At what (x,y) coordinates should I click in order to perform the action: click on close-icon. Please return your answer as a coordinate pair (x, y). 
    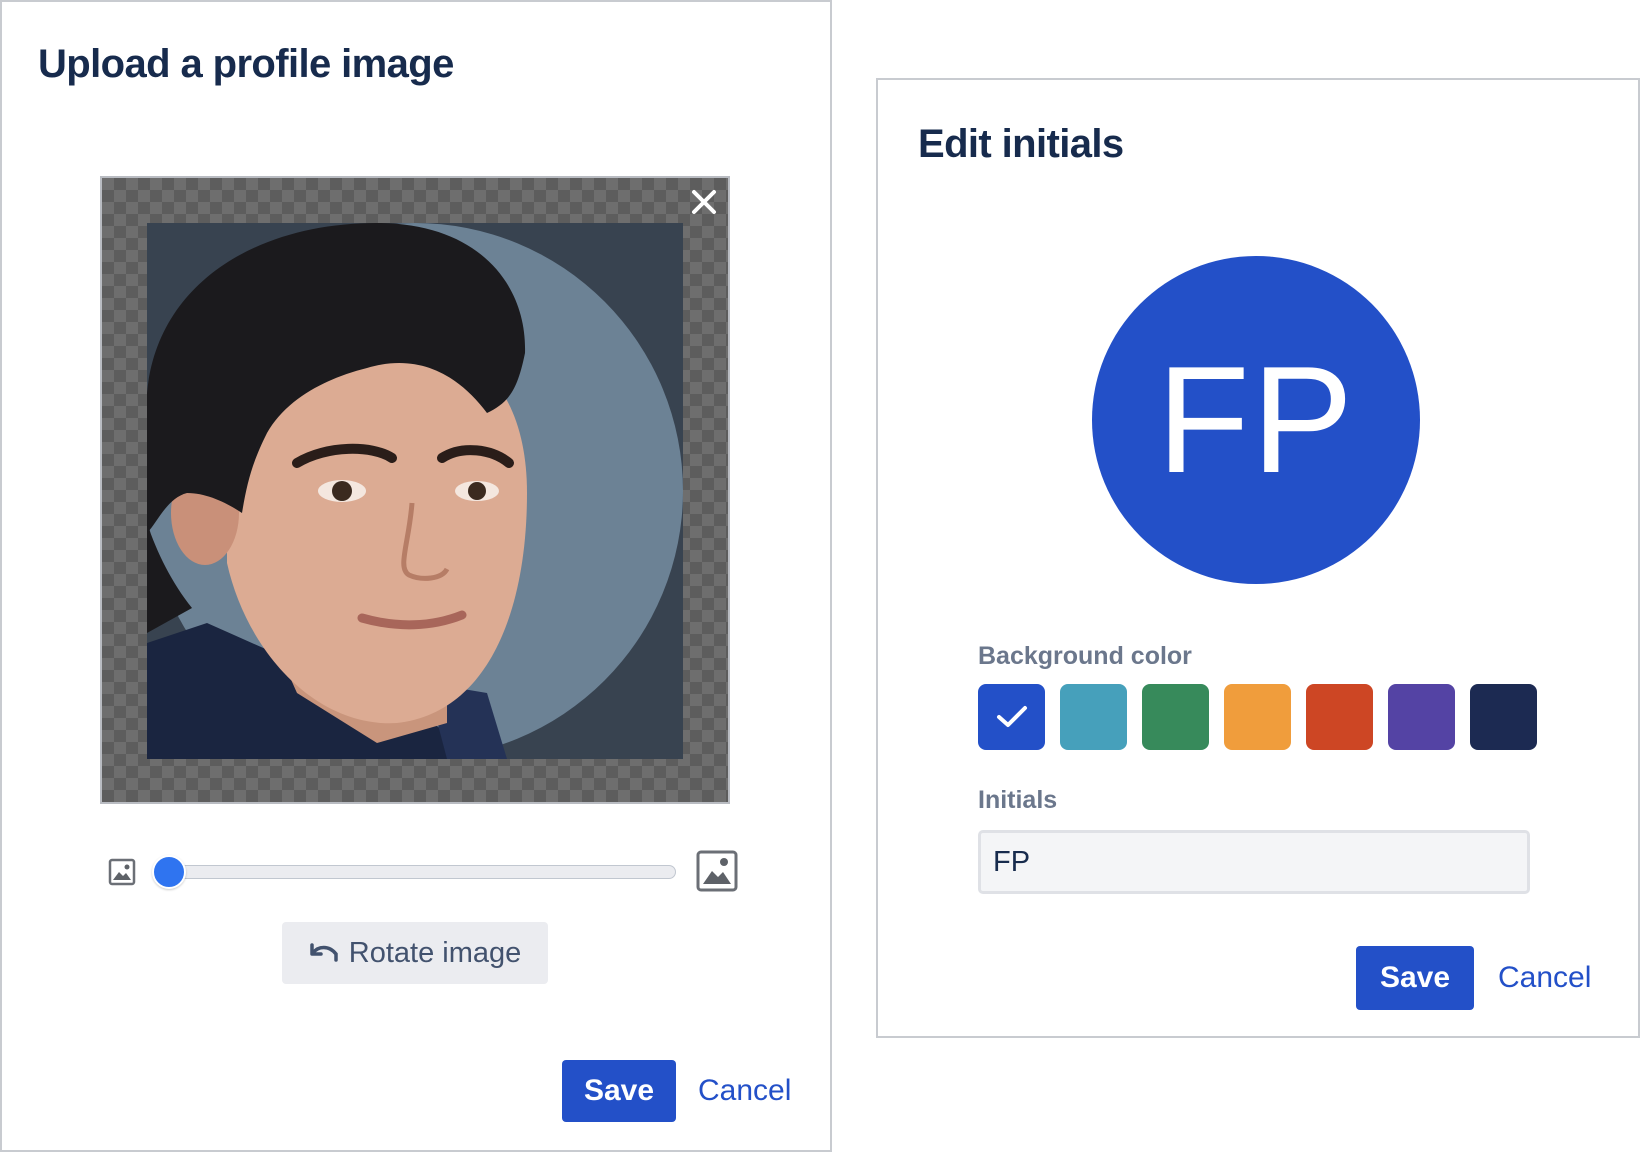
    Looking at the image, I should click on (704, 202).